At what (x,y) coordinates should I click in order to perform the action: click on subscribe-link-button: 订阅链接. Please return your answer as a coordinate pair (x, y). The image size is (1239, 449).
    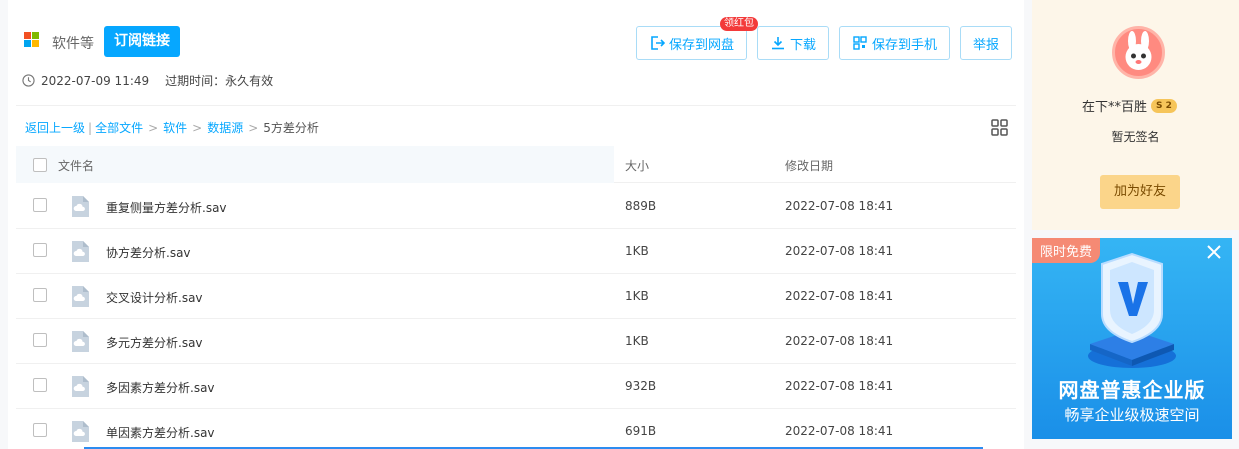
    Looking at the image, I should click on (142, 41).